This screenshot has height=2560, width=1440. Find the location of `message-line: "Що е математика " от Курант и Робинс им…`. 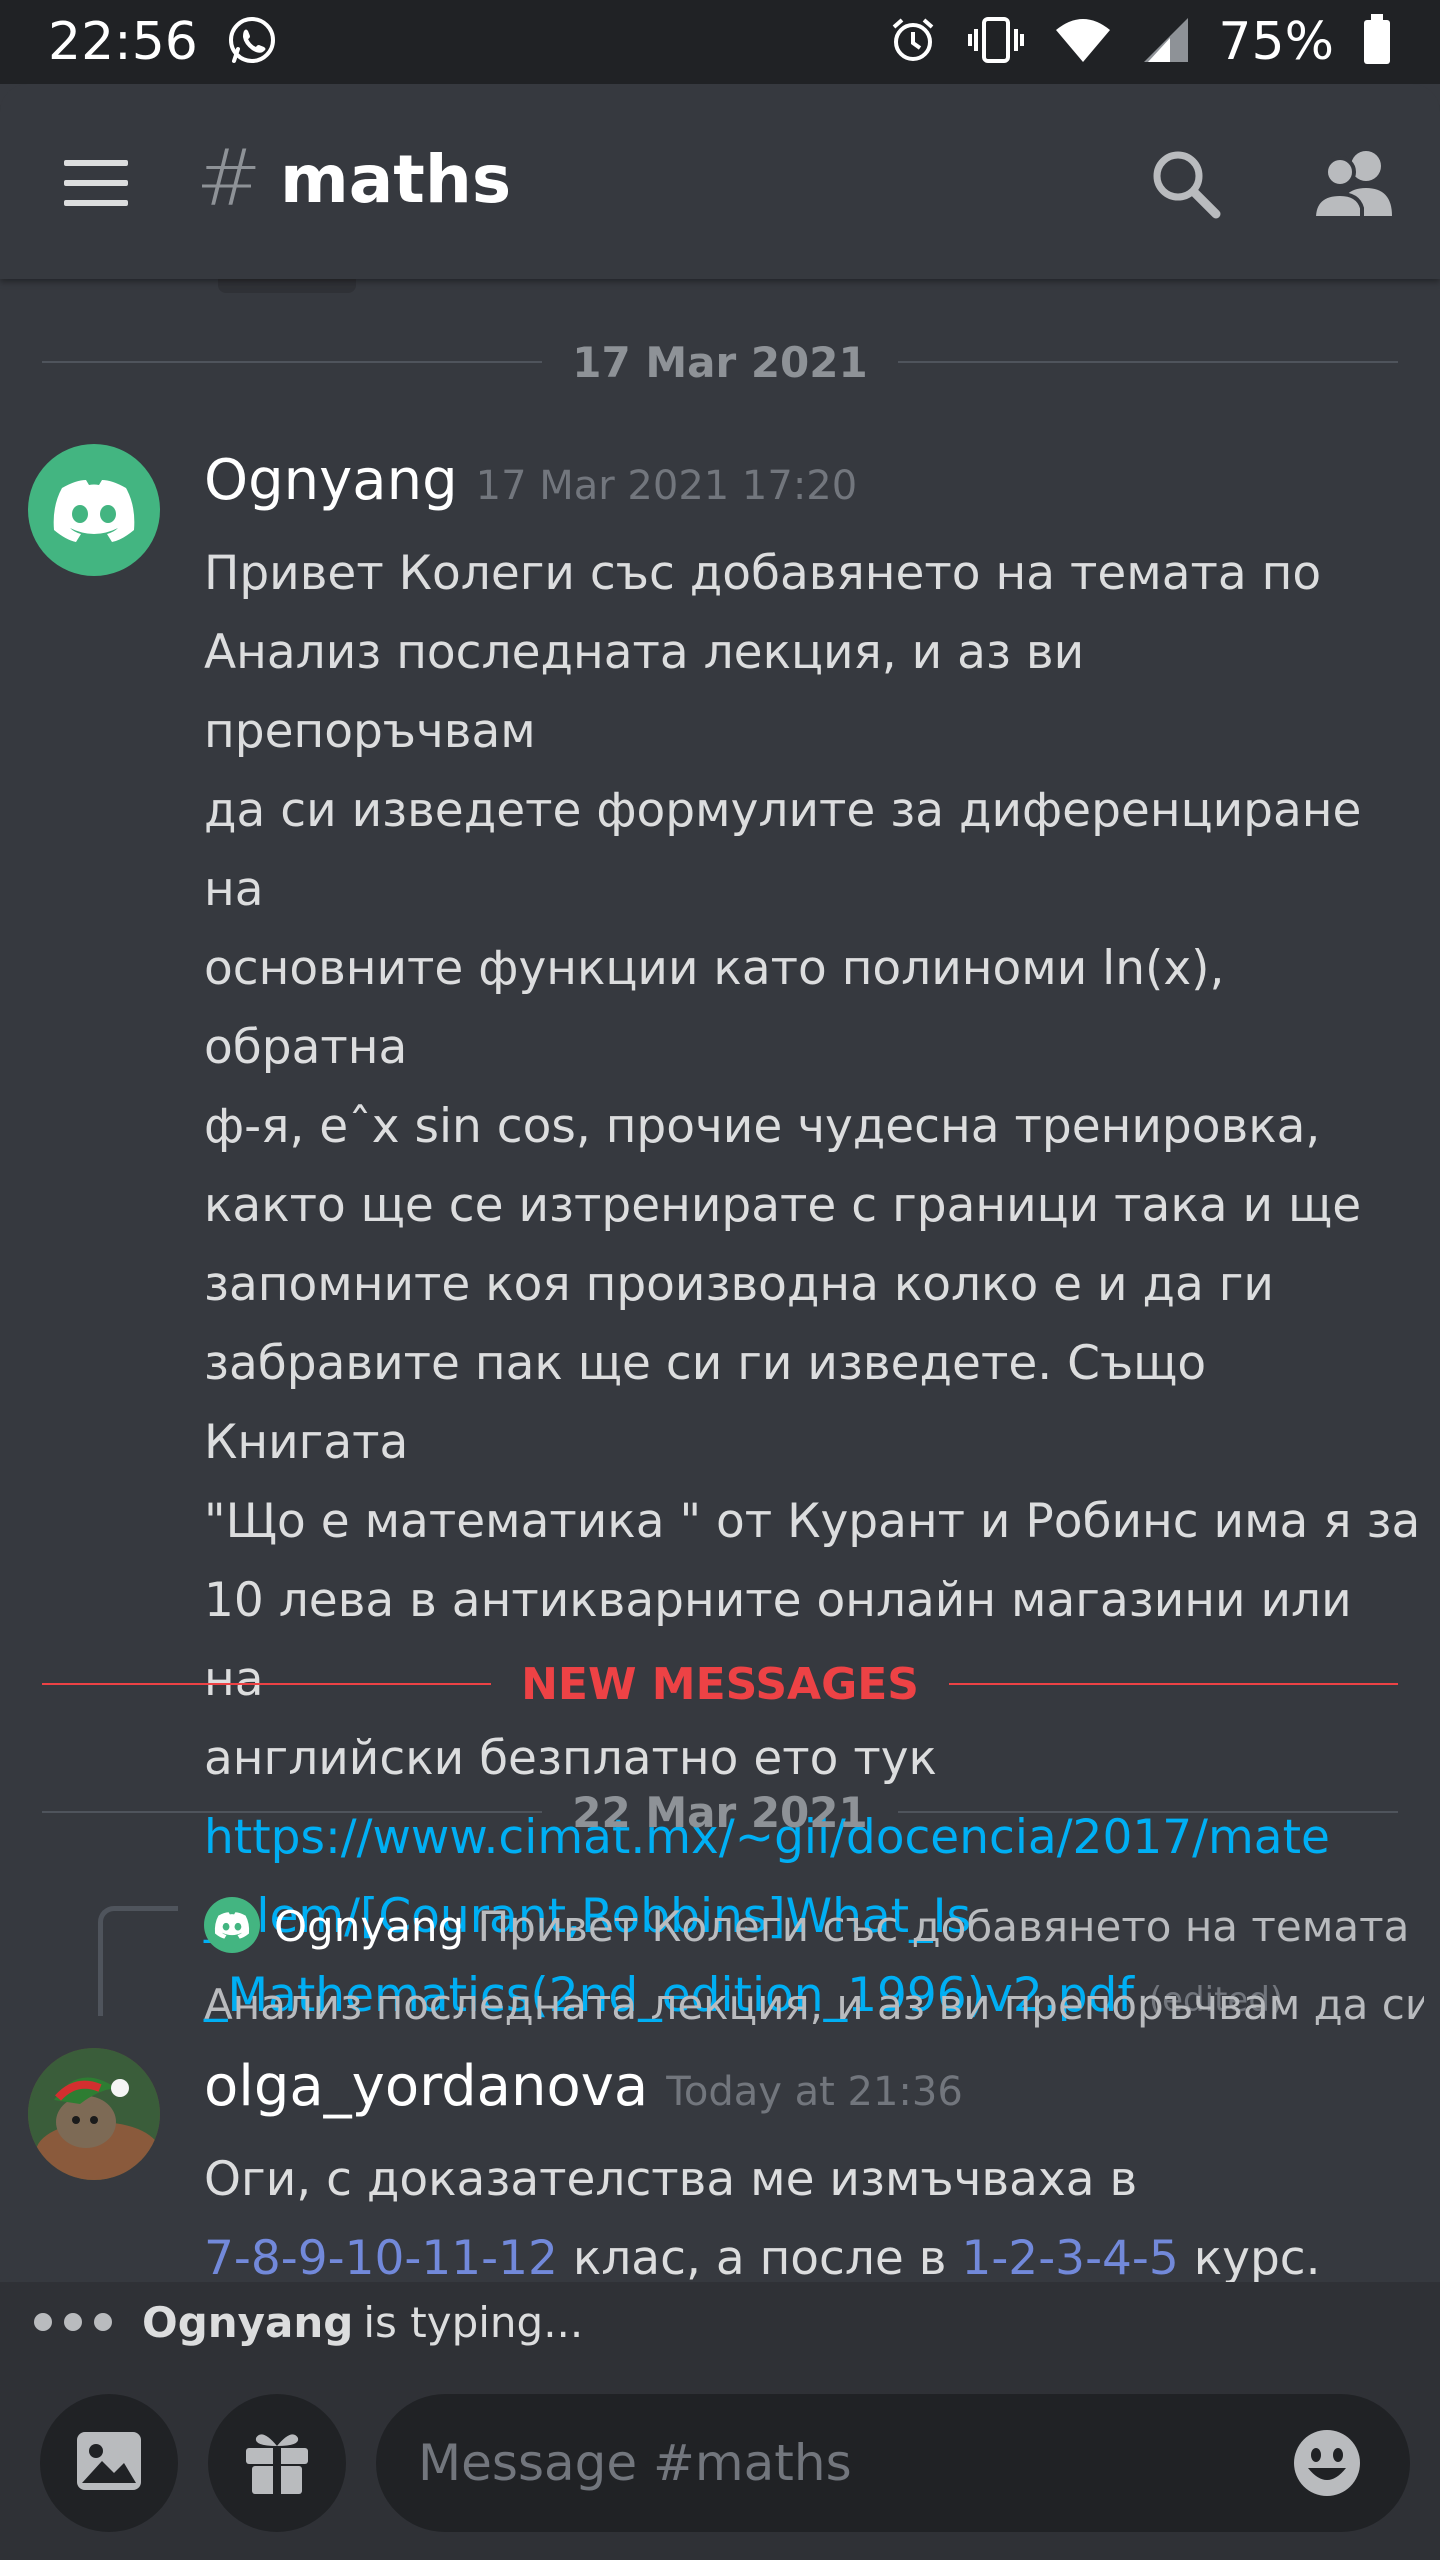

message-line: "Що е математика " от Курант и Робинс им… is located at coordinates (812, 1521).